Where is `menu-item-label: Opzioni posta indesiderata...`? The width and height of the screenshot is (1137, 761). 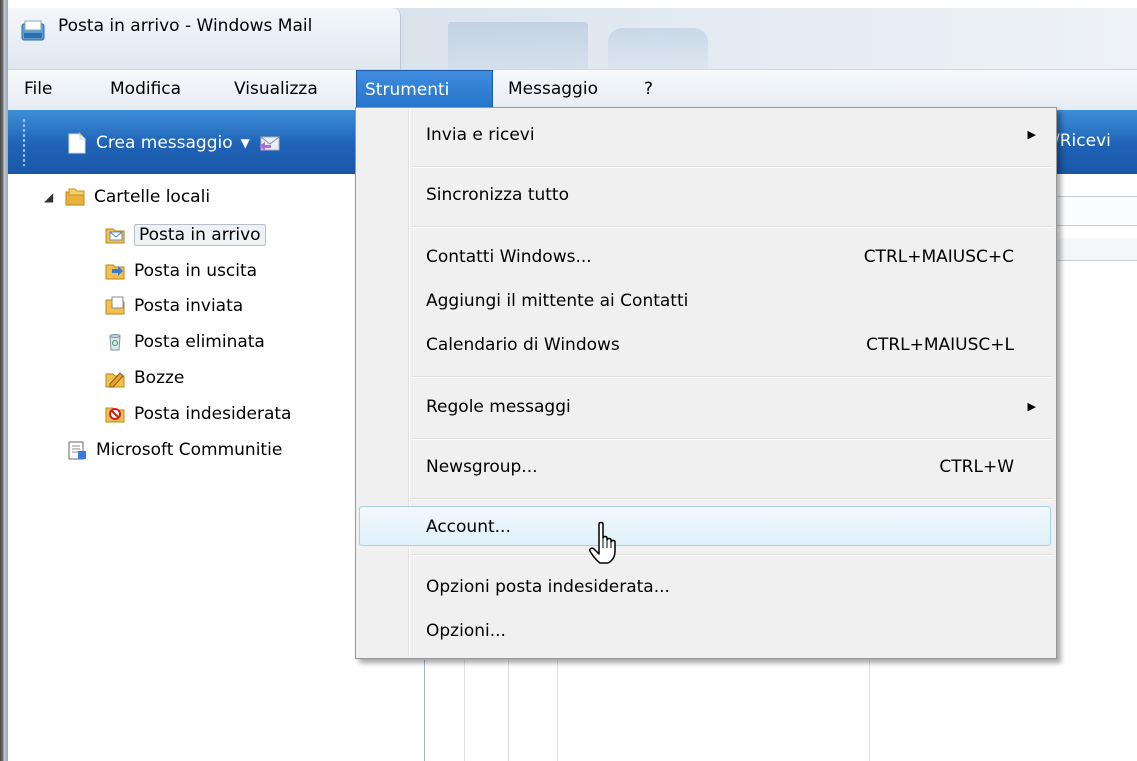 menu-item-label: Opzioni posta indesiderata... is located at coordinates (548, 587).